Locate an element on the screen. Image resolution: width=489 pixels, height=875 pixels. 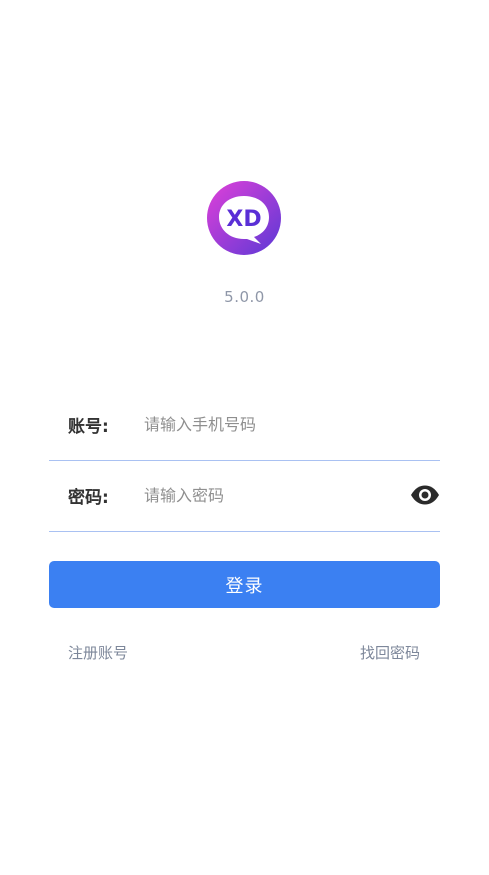
password-field: 密码: is located at coordinates (244, 496).